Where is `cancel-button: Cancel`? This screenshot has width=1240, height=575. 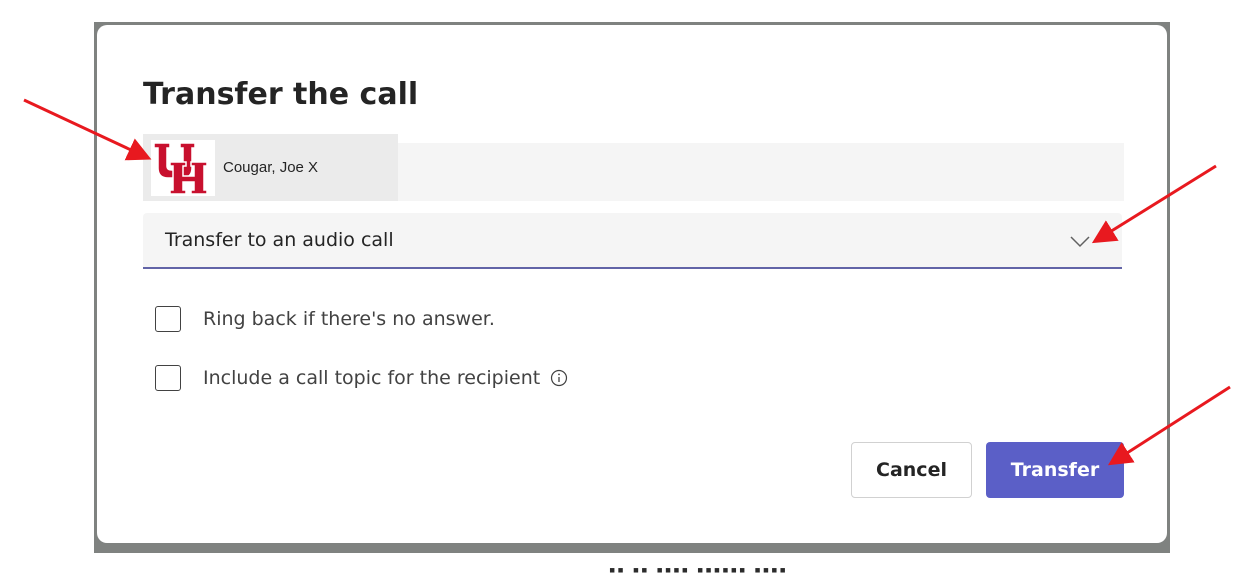 cancel-button: Cancel is located at coordinates (911, 470).